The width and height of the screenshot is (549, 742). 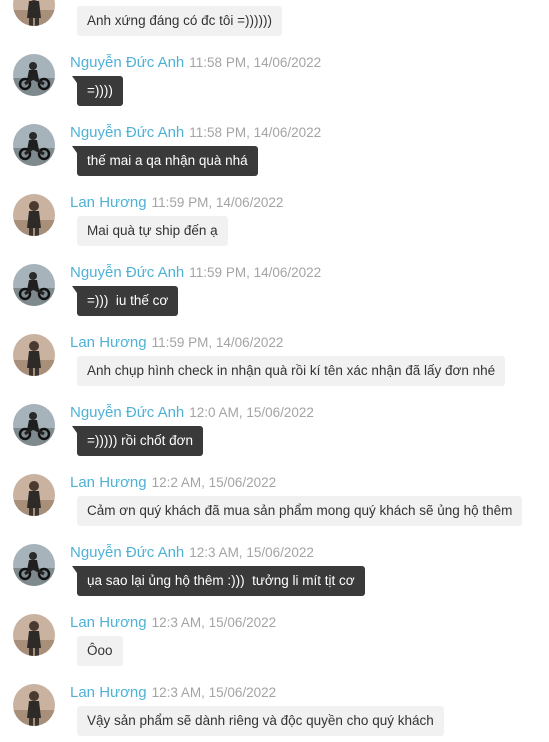 What do you see at coordinates (214, 482) in the screenshot?
I see `message-time: 12:2 AM, 15/06/2022` at bounding box center [214, 482].